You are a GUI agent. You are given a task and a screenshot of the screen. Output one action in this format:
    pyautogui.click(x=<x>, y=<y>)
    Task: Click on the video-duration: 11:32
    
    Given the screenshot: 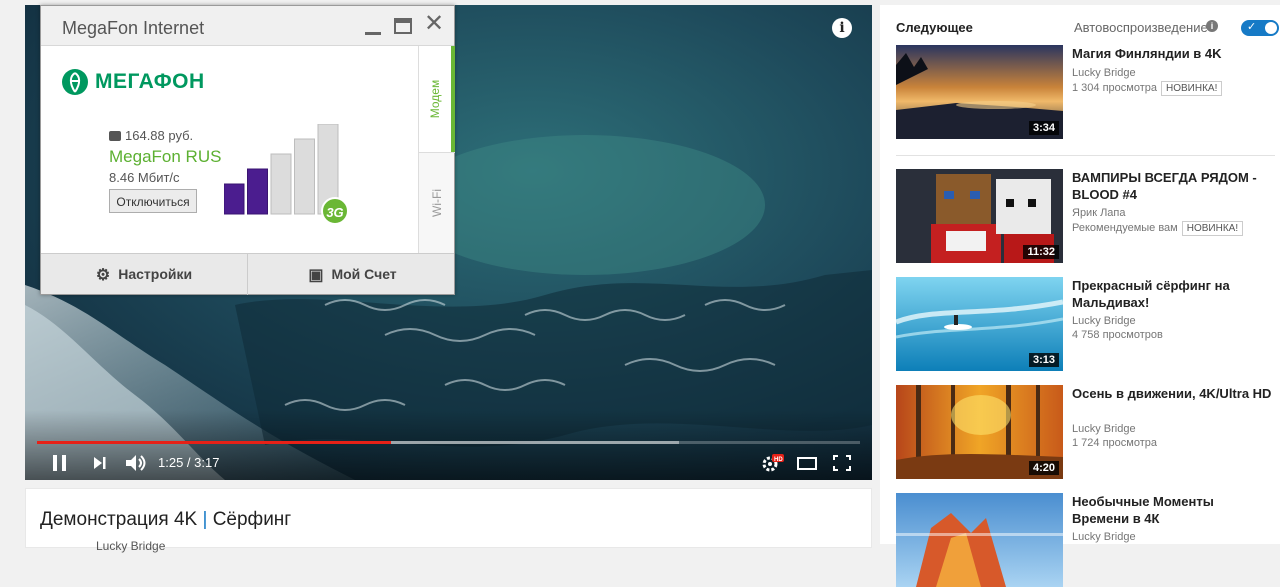 What is the action you would take?
    pyautogui.click(x=1041, y=252)
    